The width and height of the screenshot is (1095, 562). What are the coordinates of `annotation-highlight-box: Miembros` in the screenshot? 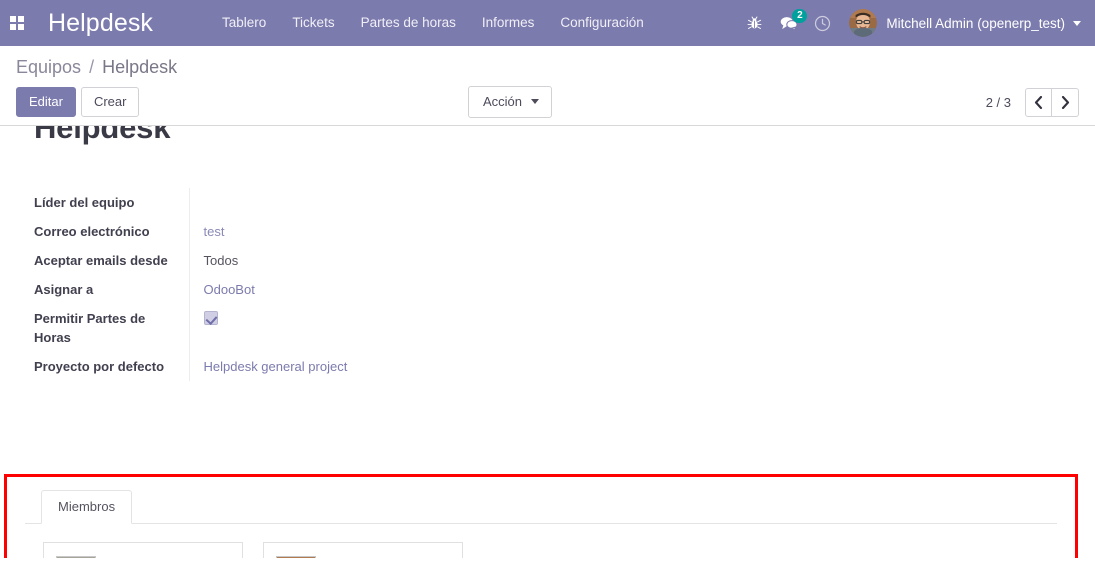 It's located at (541, 516).